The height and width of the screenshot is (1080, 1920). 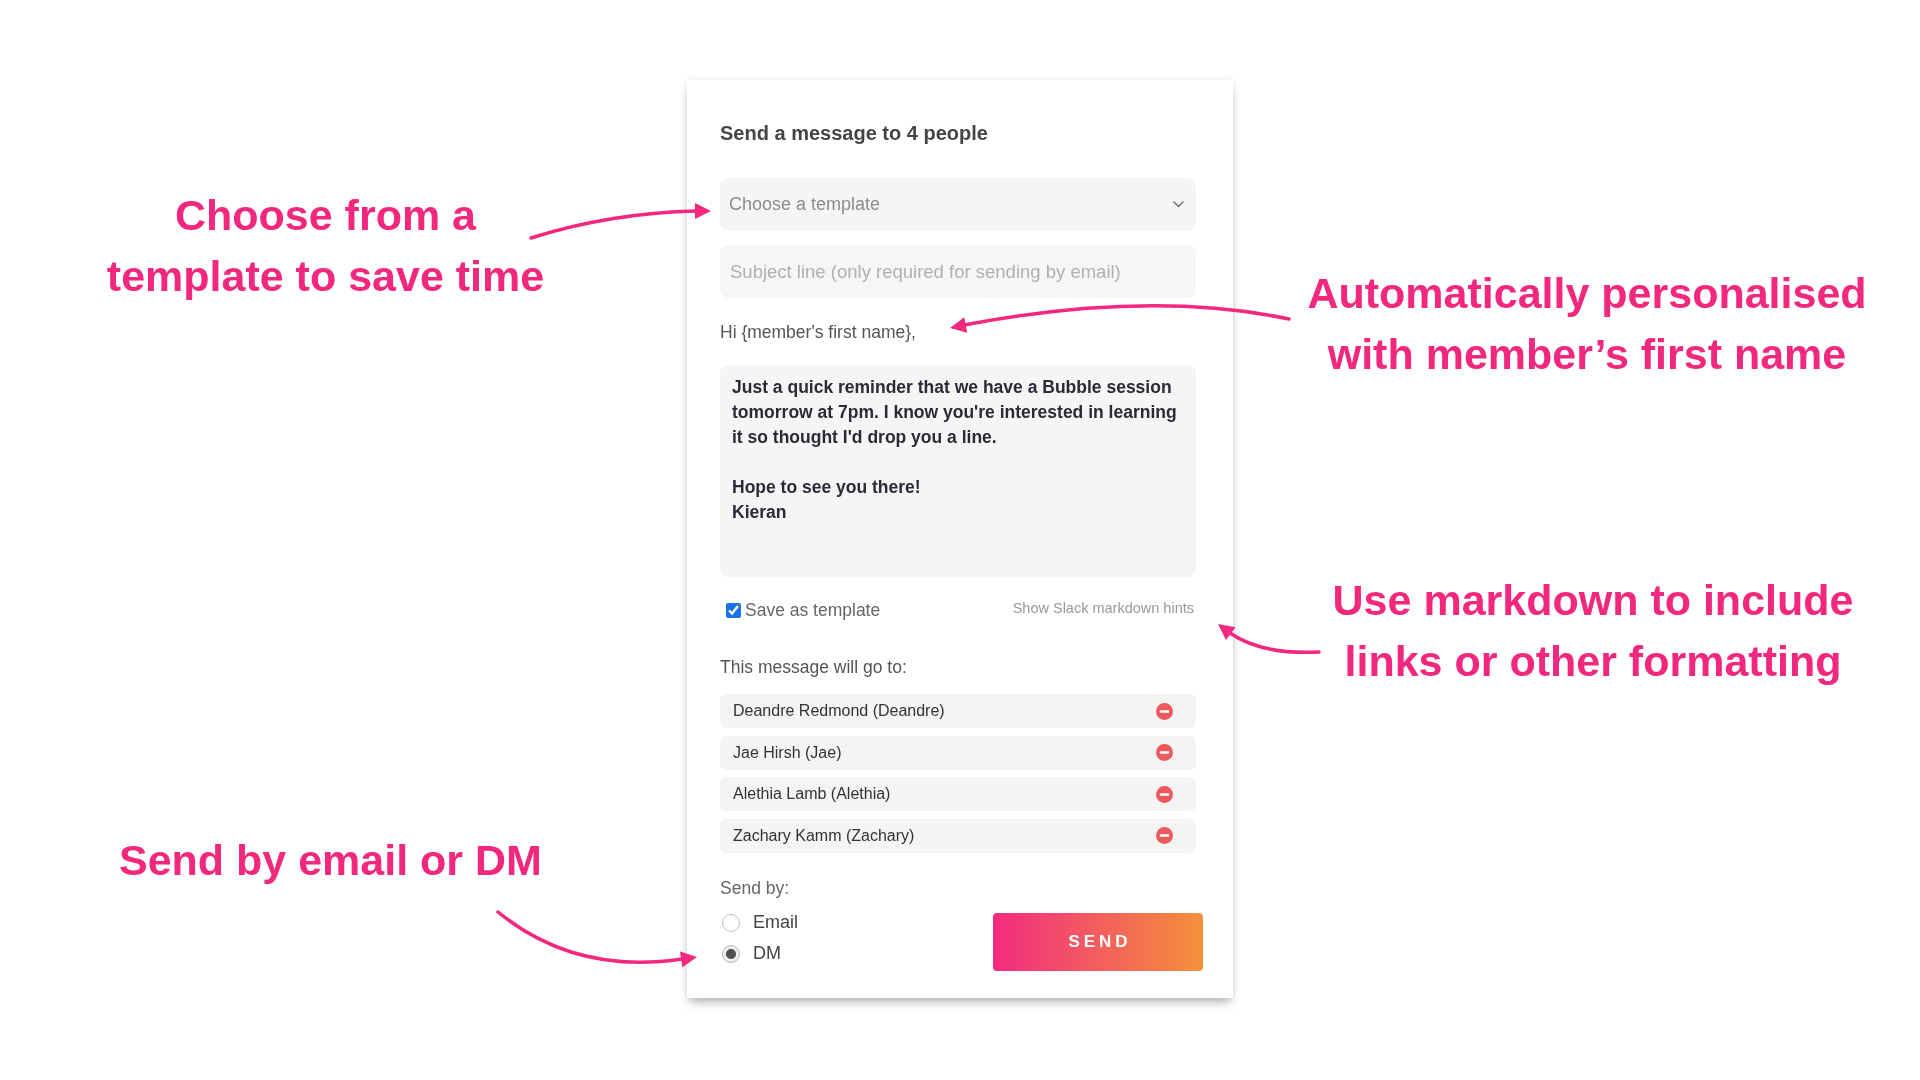 What do you see at coordinates (1587, 324) in the screenshot?
I see `annotation-text: Automatically personalised with member’s first name` at bounding box center [1587, 324].